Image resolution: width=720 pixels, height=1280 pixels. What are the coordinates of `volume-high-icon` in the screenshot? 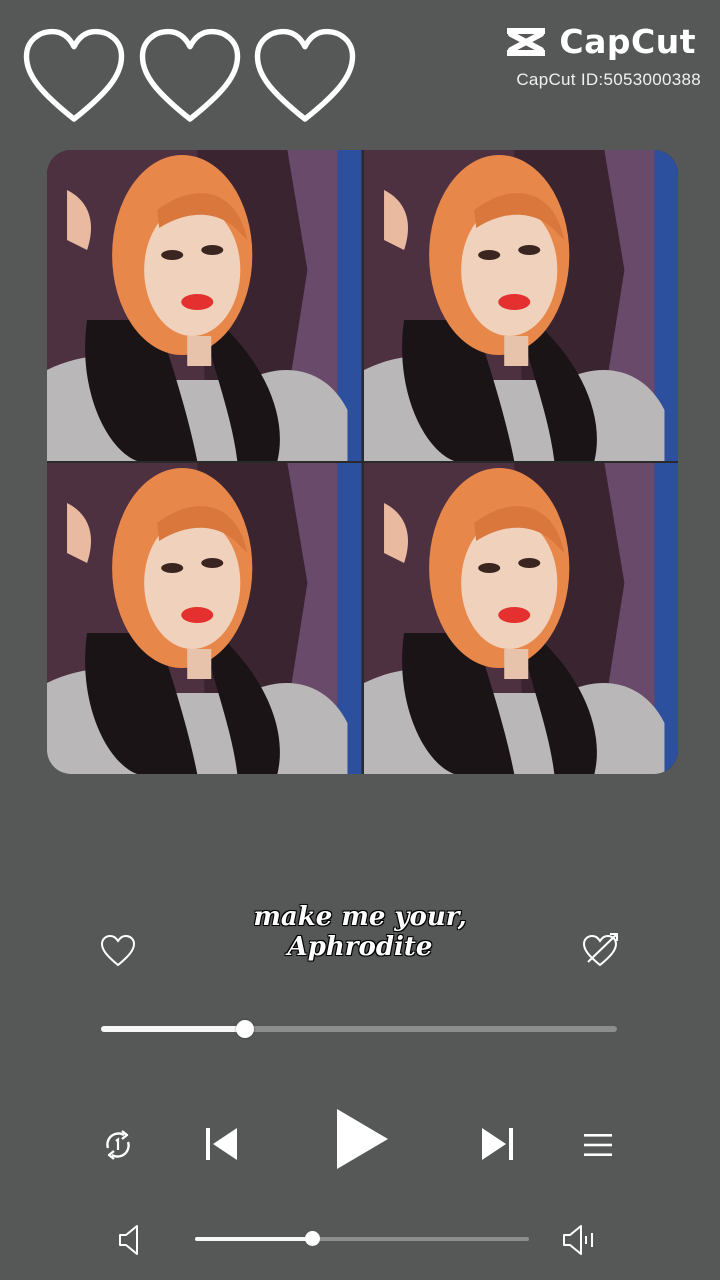 It's located at (578, 1240).